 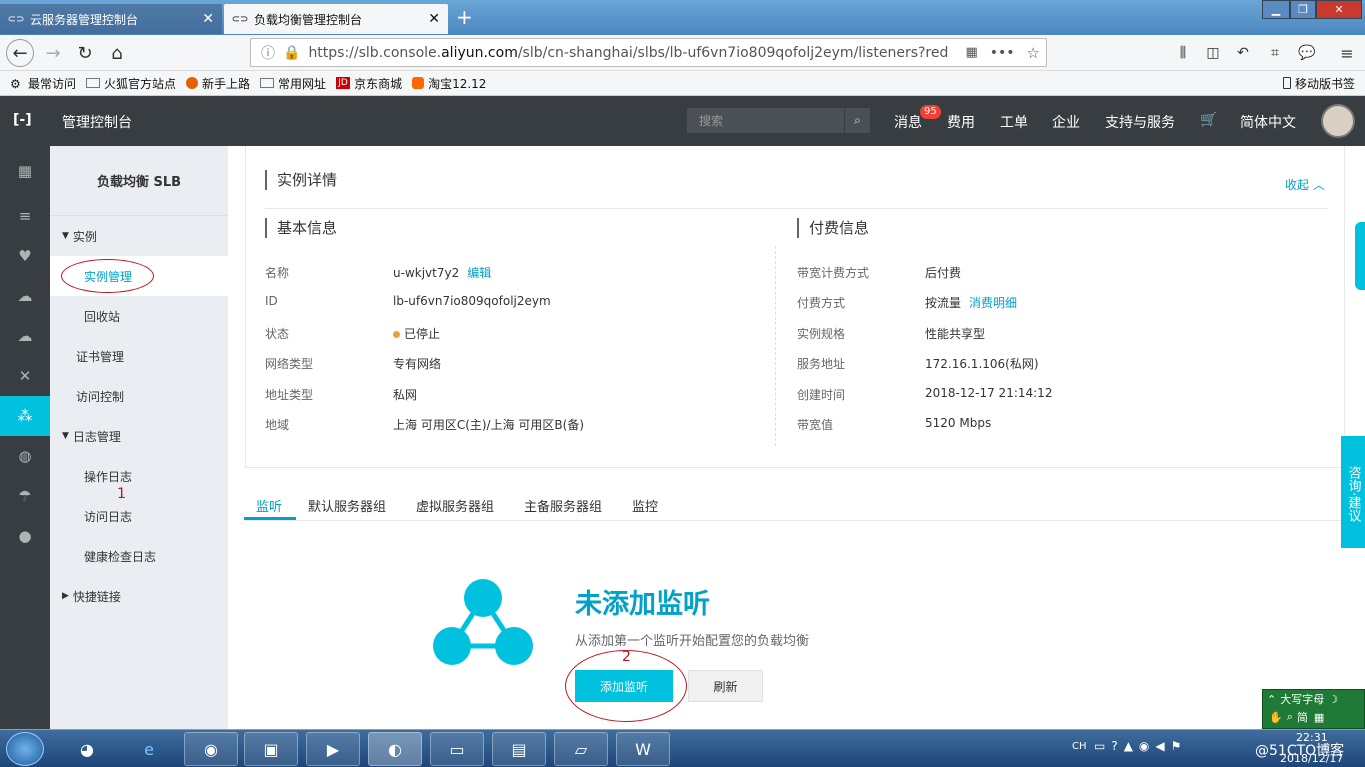 What do you see at coordinates (416, 333) in the screenshot?
I see `detail-value: 已停止` at bounding box center [416, 333].